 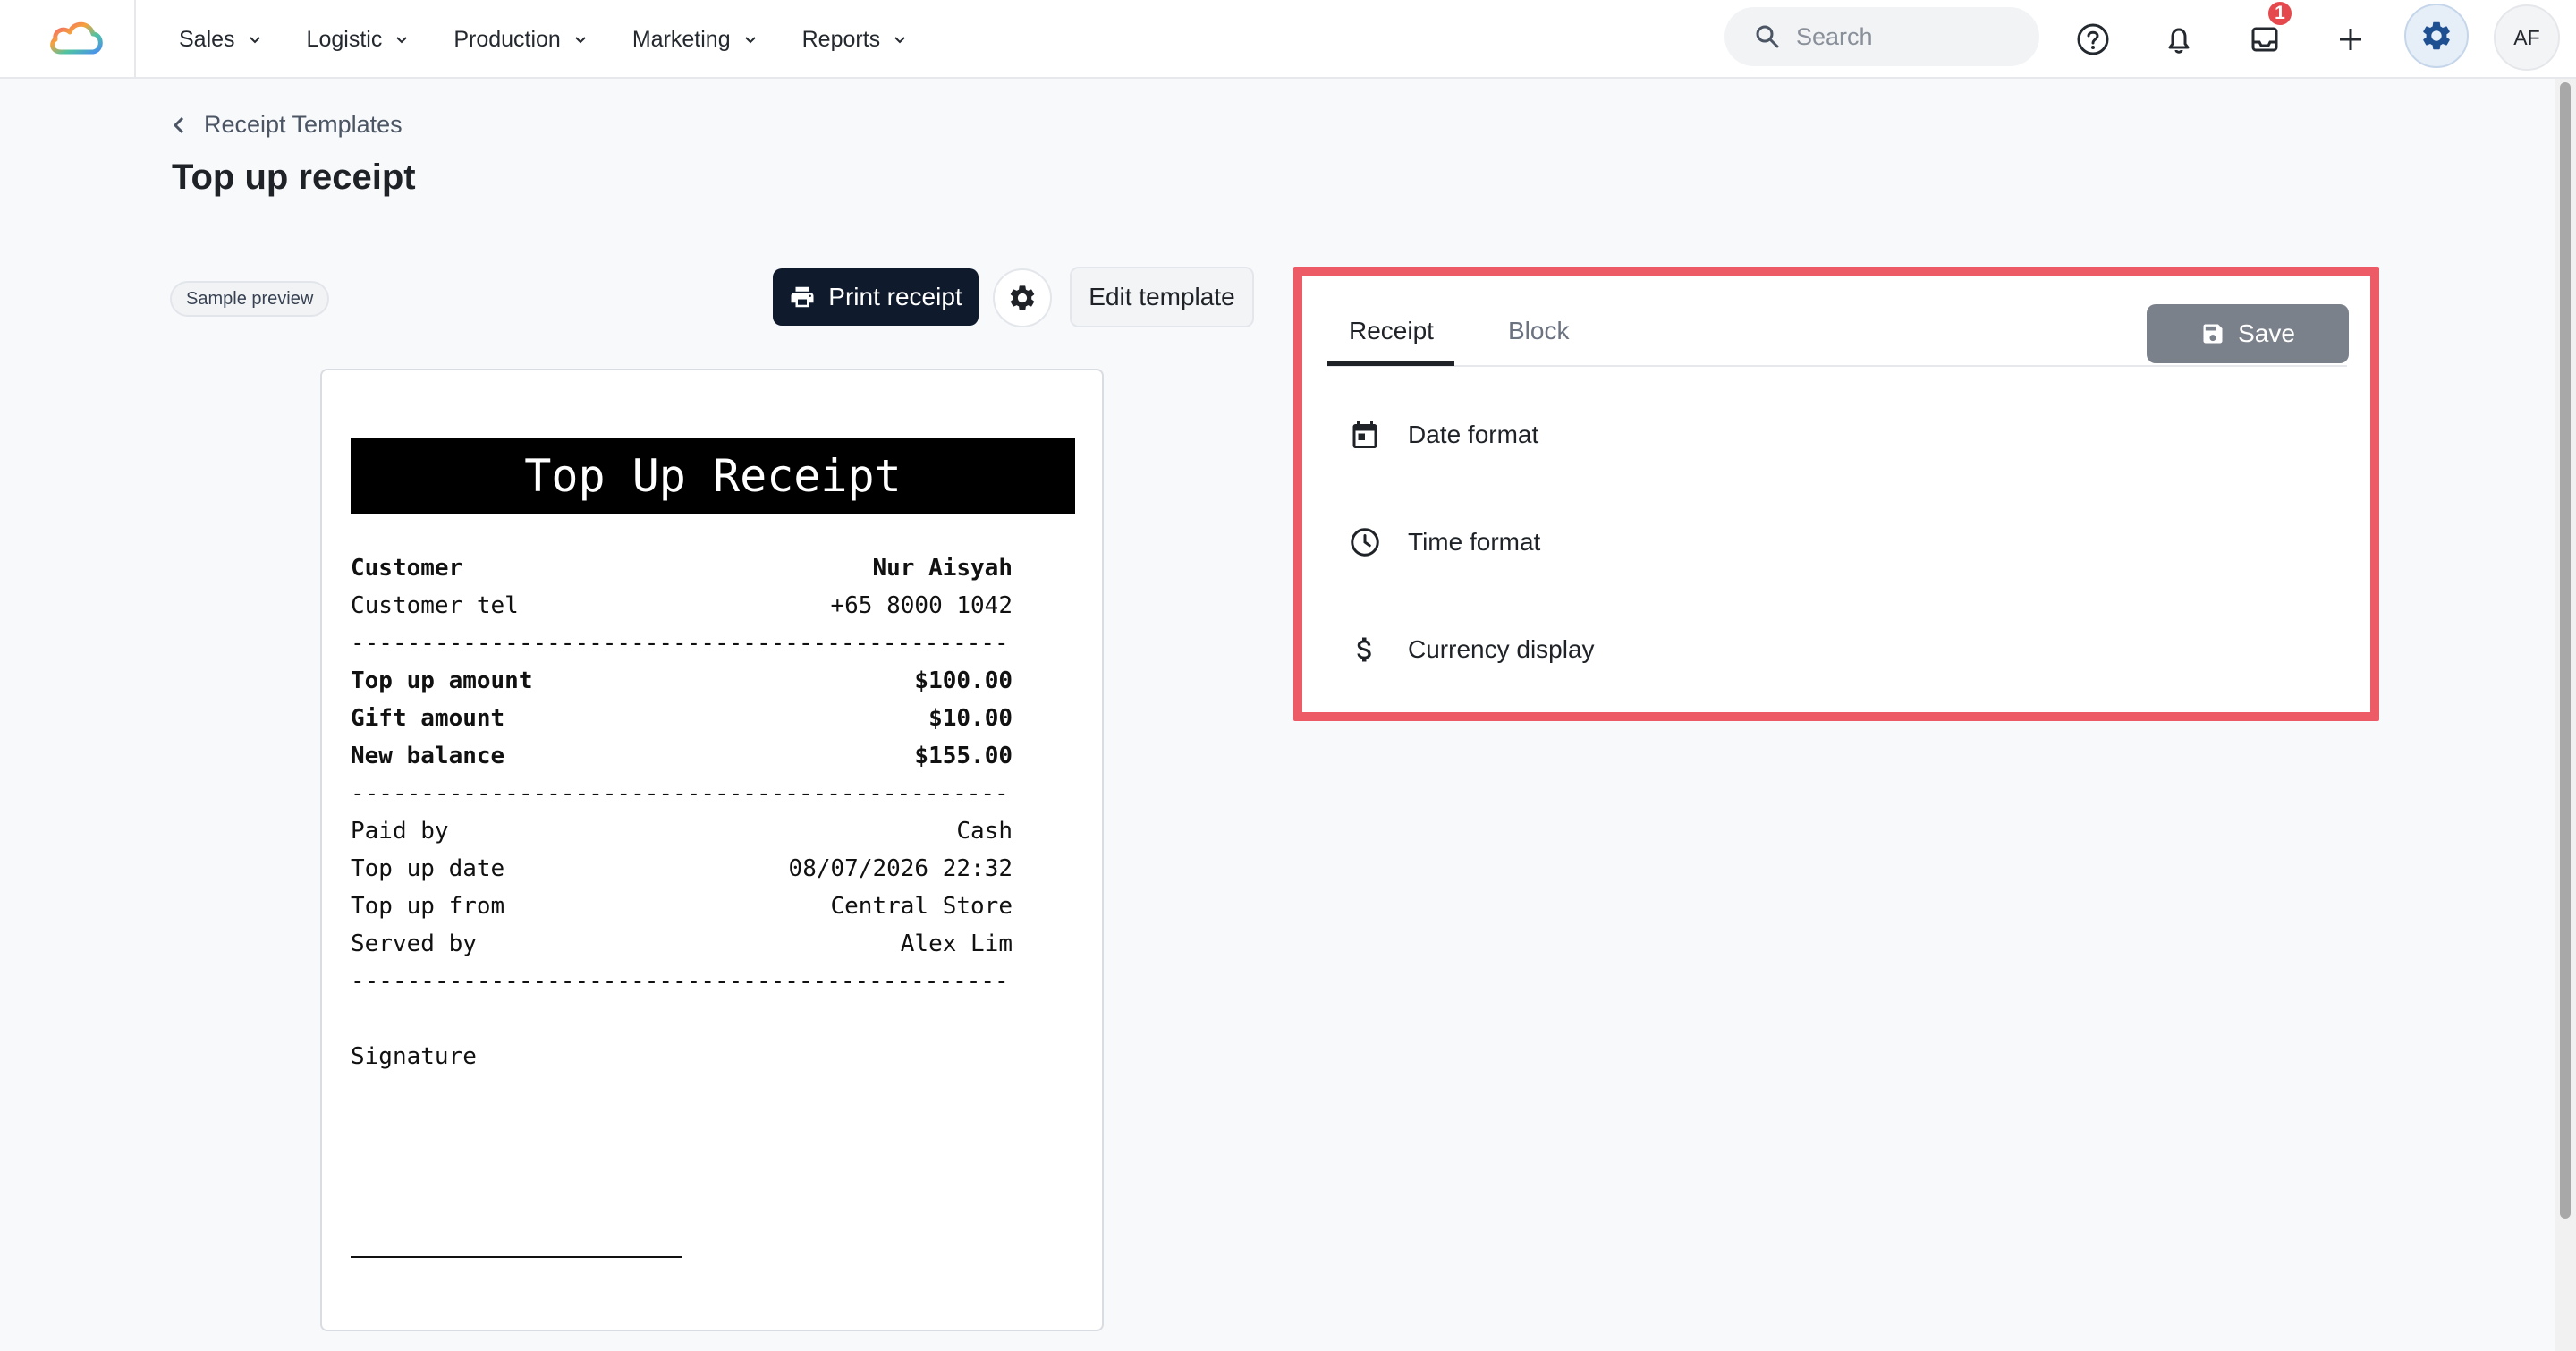 I want to click on search-input, so click(x=1908, y=36).